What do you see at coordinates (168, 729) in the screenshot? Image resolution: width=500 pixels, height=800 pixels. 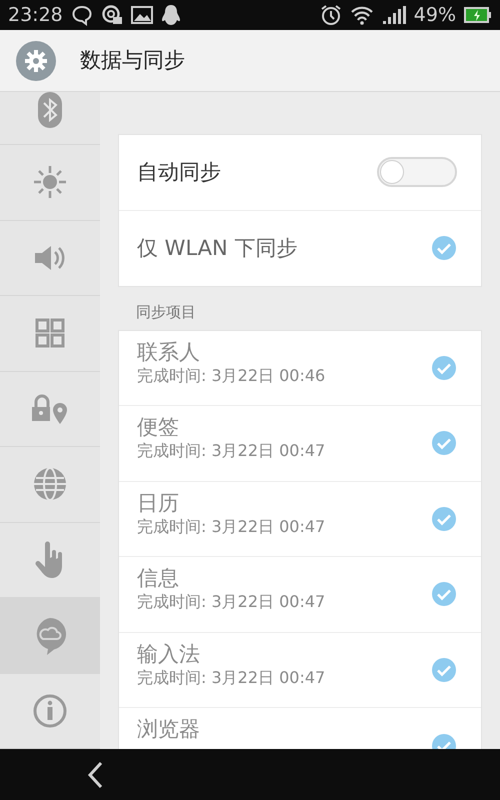 I see `sync-item-name: 浏览器` at bounding box center [168, 729].